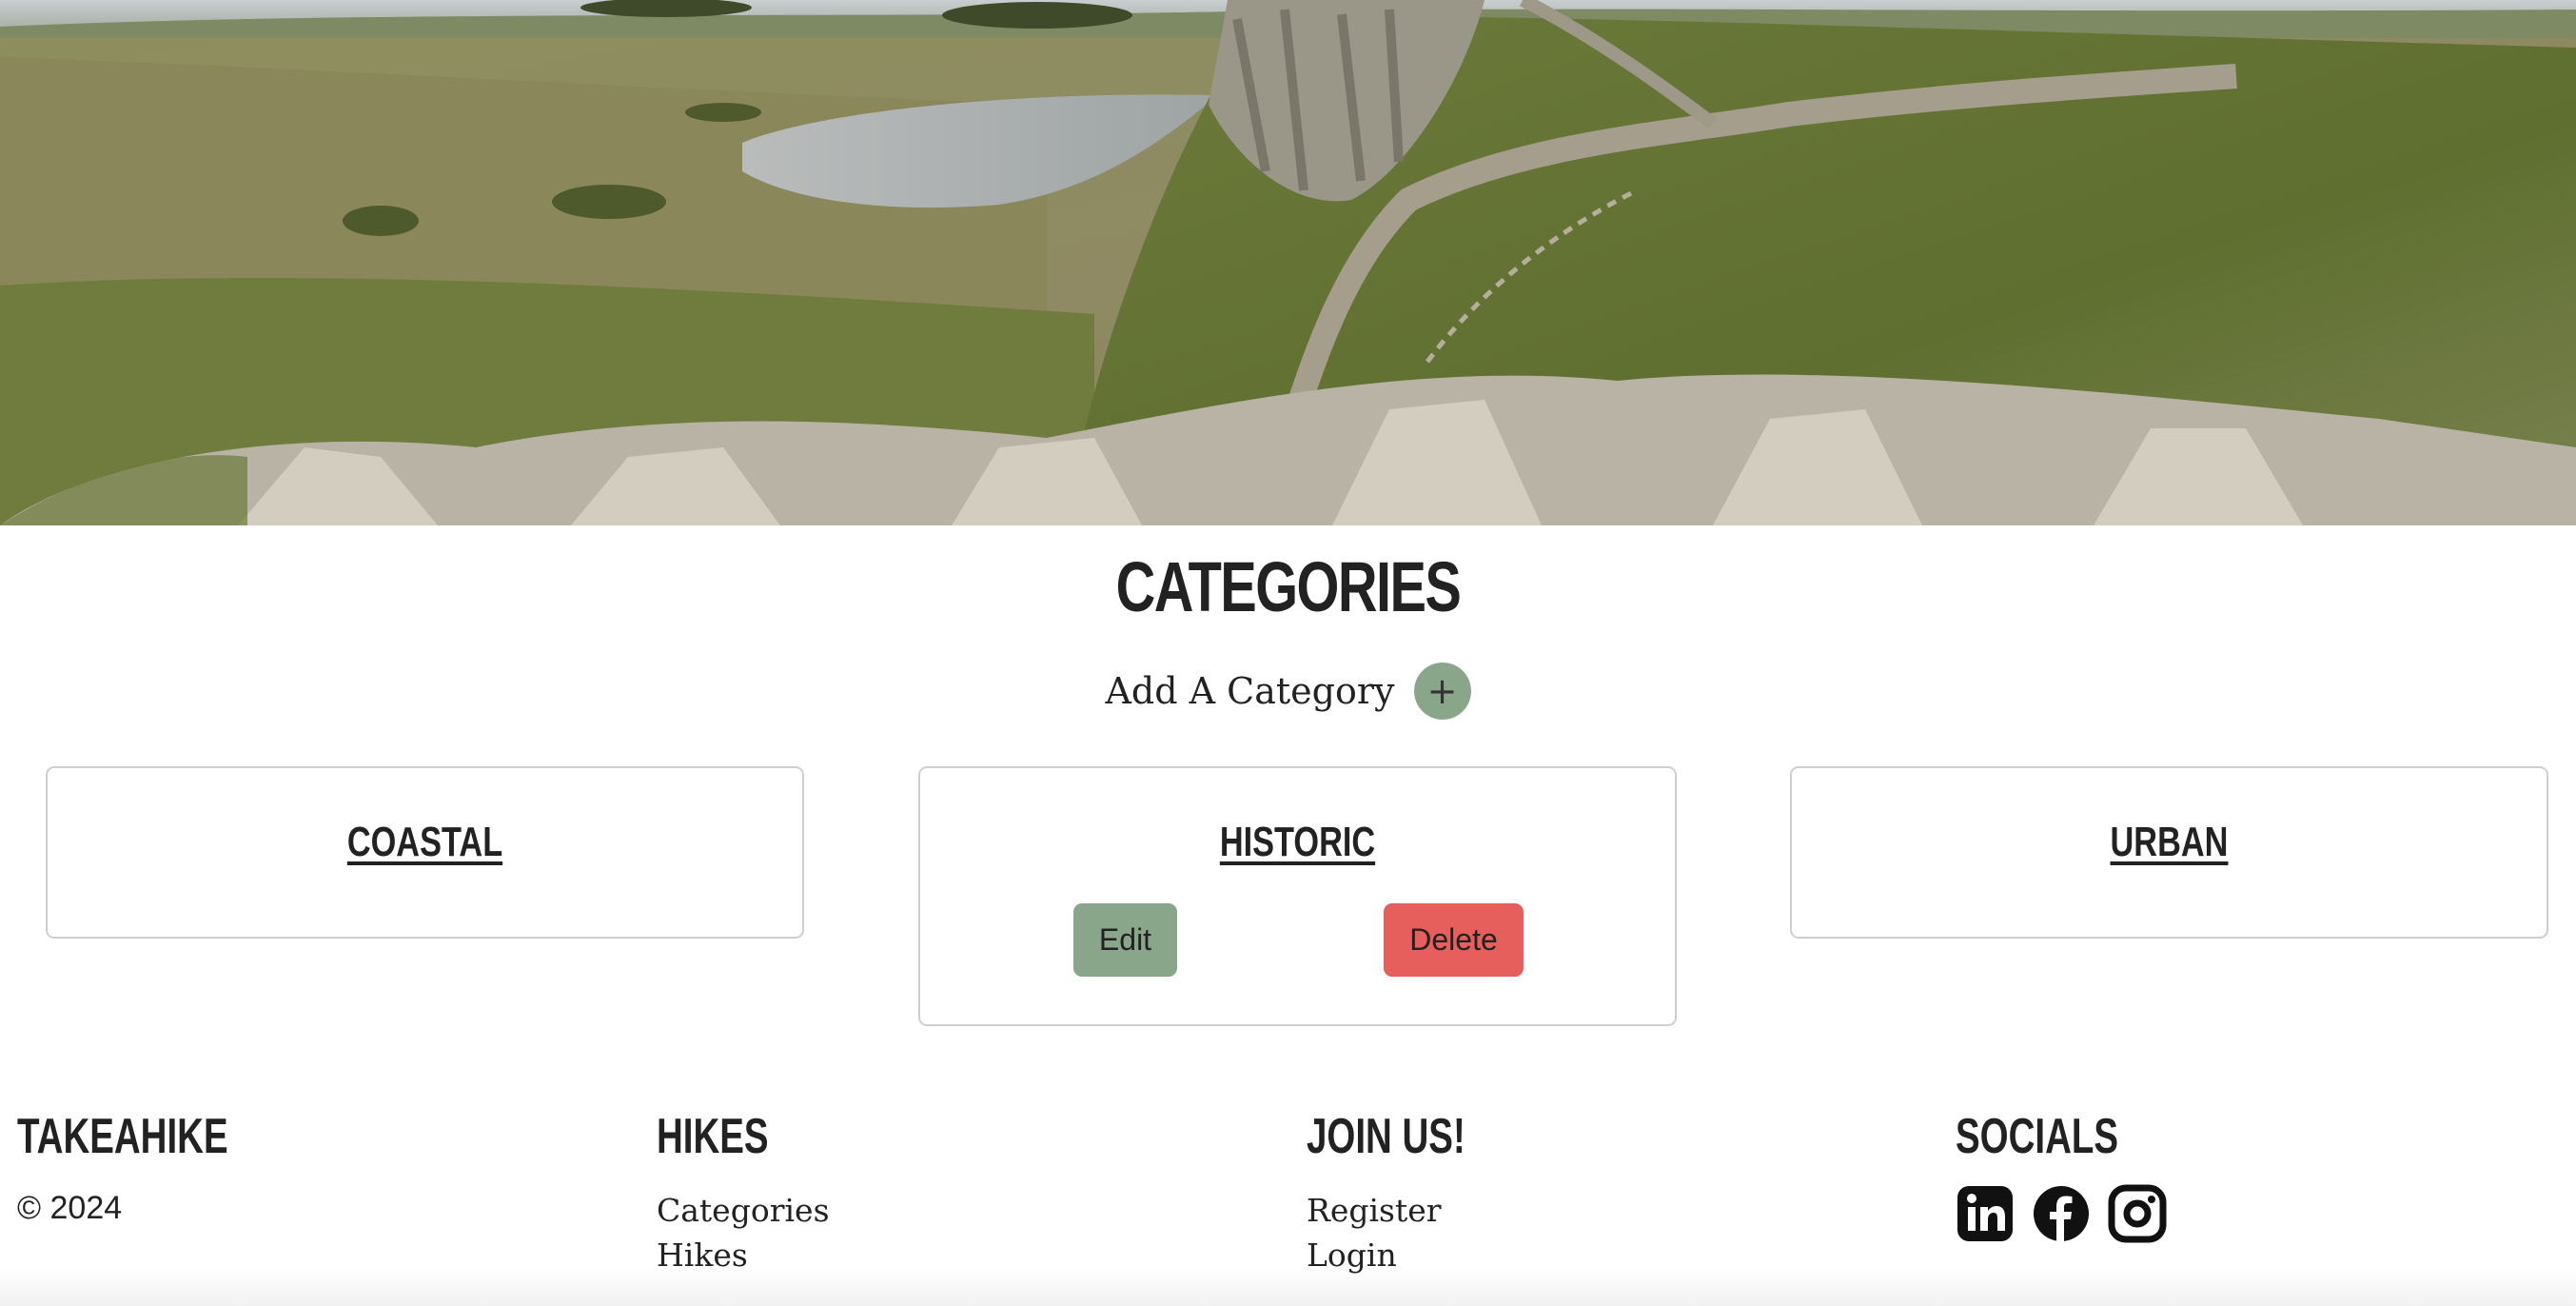 The height and width of the screenshot is (1306, 2576). Describe the element at coordinates (2137, 1213) in the screenshot. I see `instagram-icon` at that location.